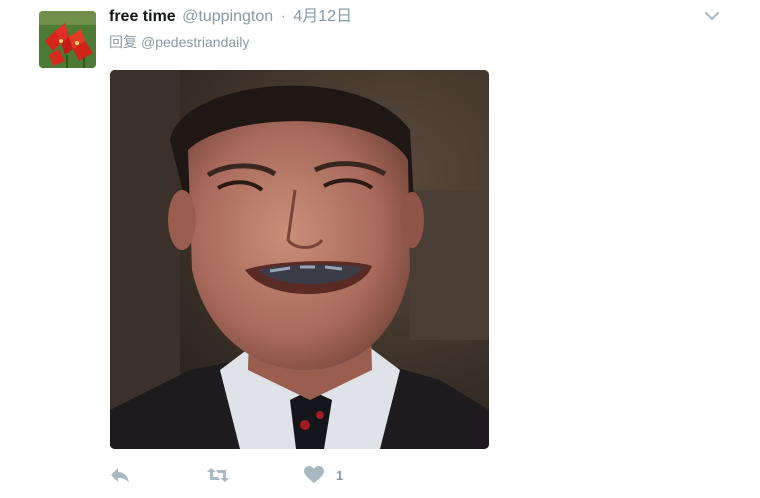 This screenshot has width=760, height=498. I want to click on reply-to-handle: @pedestriandaily, so click(195, 42).